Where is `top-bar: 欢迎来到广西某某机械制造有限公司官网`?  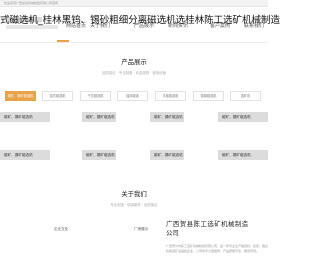 top-bar: 欢迎来到广西某某机械制造有限公司官网 is located at coordinates (134, 3).